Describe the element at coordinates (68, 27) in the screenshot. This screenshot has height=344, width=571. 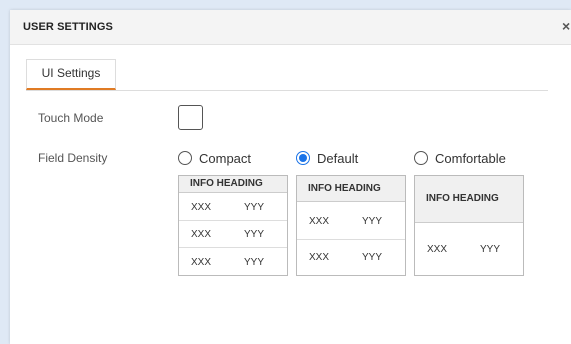
I see `dialog-title: USER SETTINGS` at that location.